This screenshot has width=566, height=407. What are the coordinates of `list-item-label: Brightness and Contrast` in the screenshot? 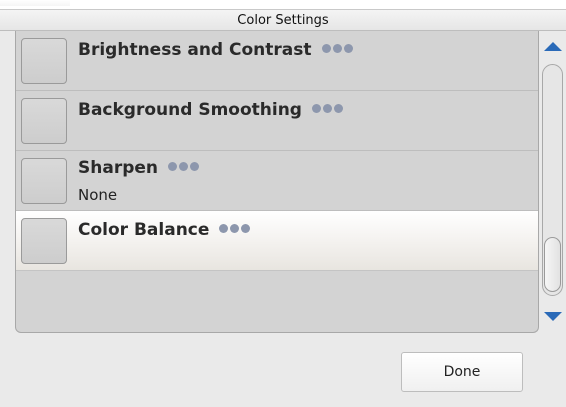 It's located at (195, 50).